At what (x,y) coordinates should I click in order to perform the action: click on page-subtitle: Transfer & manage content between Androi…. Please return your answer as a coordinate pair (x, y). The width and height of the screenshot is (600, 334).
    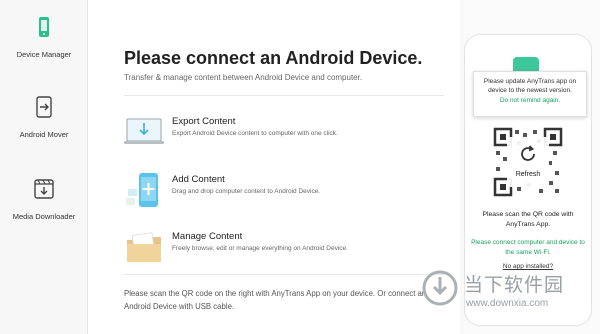
    Looking at the image, I should click on (243, 77).